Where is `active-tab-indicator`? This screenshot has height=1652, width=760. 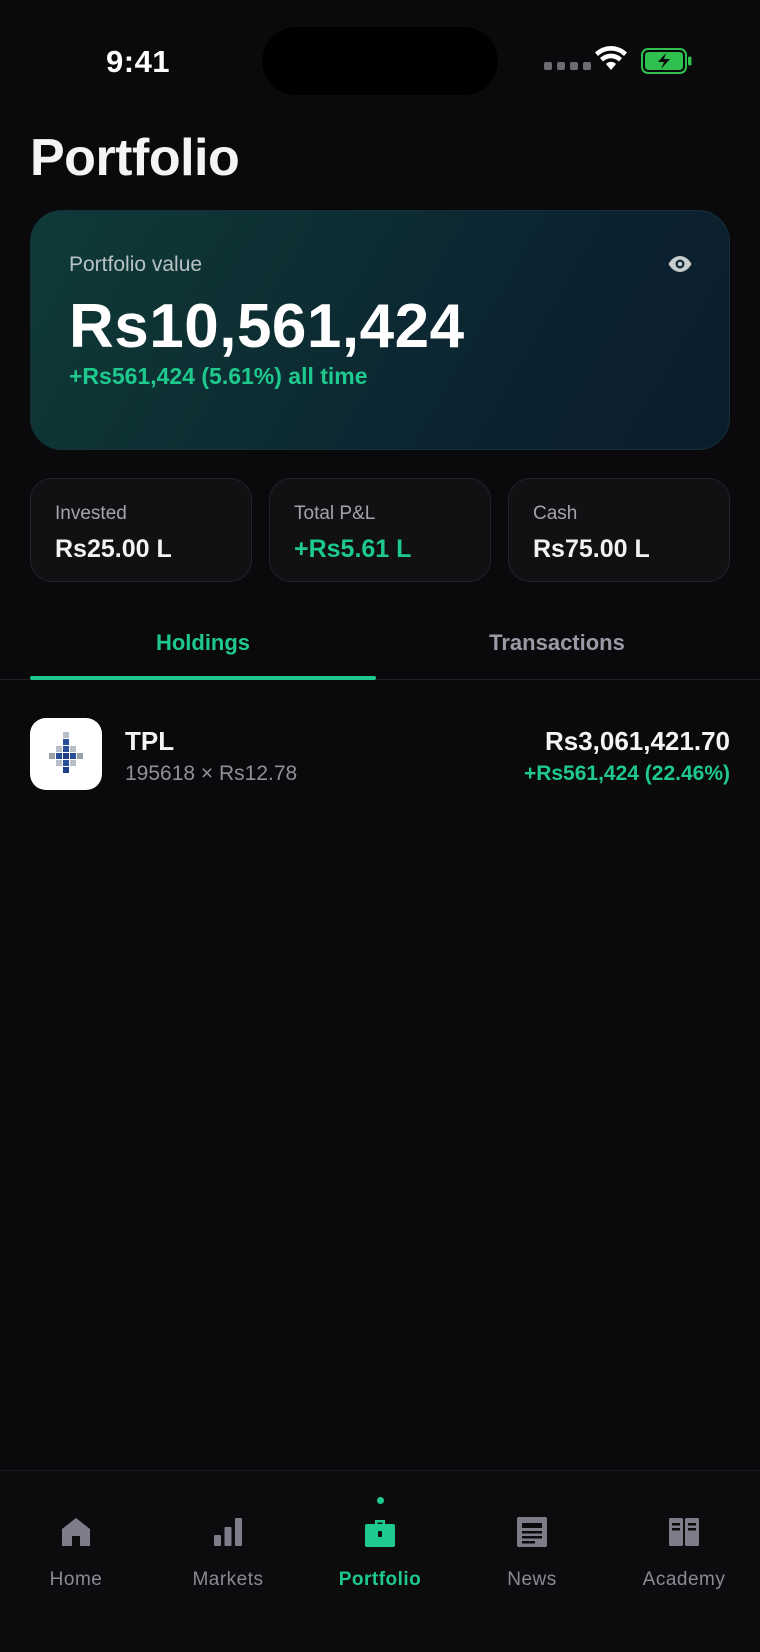 active-tab-indicator is located at coordinates (203, 678).